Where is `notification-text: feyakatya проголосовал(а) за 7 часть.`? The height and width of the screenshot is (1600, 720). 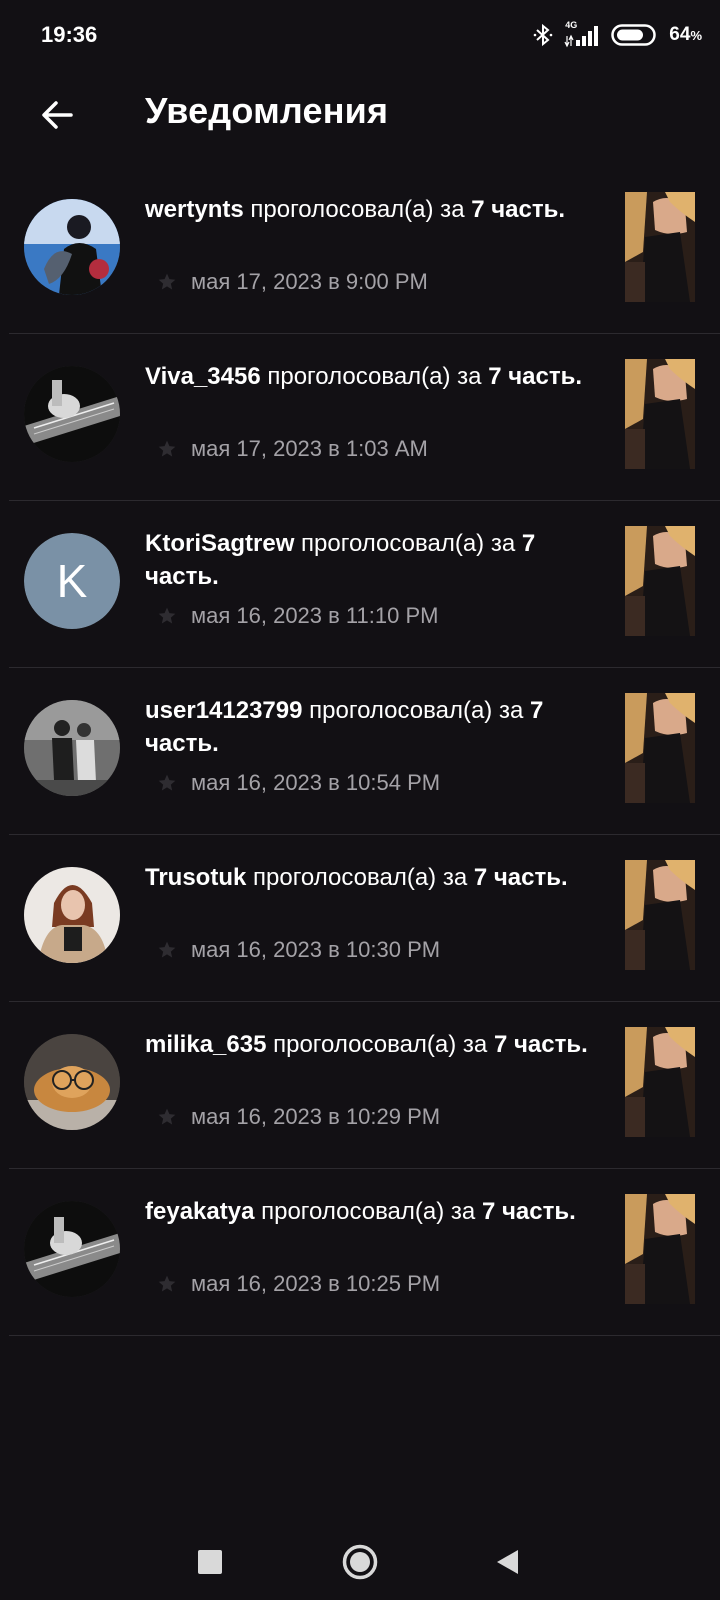
notification-text: feyakatya проголосовал(а) за 7 часть. is located at coordinates (370, 1211).